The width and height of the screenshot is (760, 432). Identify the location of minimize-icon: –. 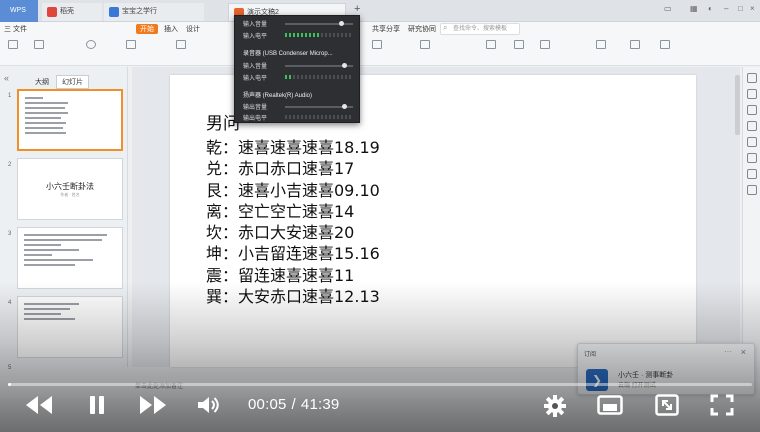
(726, 8).